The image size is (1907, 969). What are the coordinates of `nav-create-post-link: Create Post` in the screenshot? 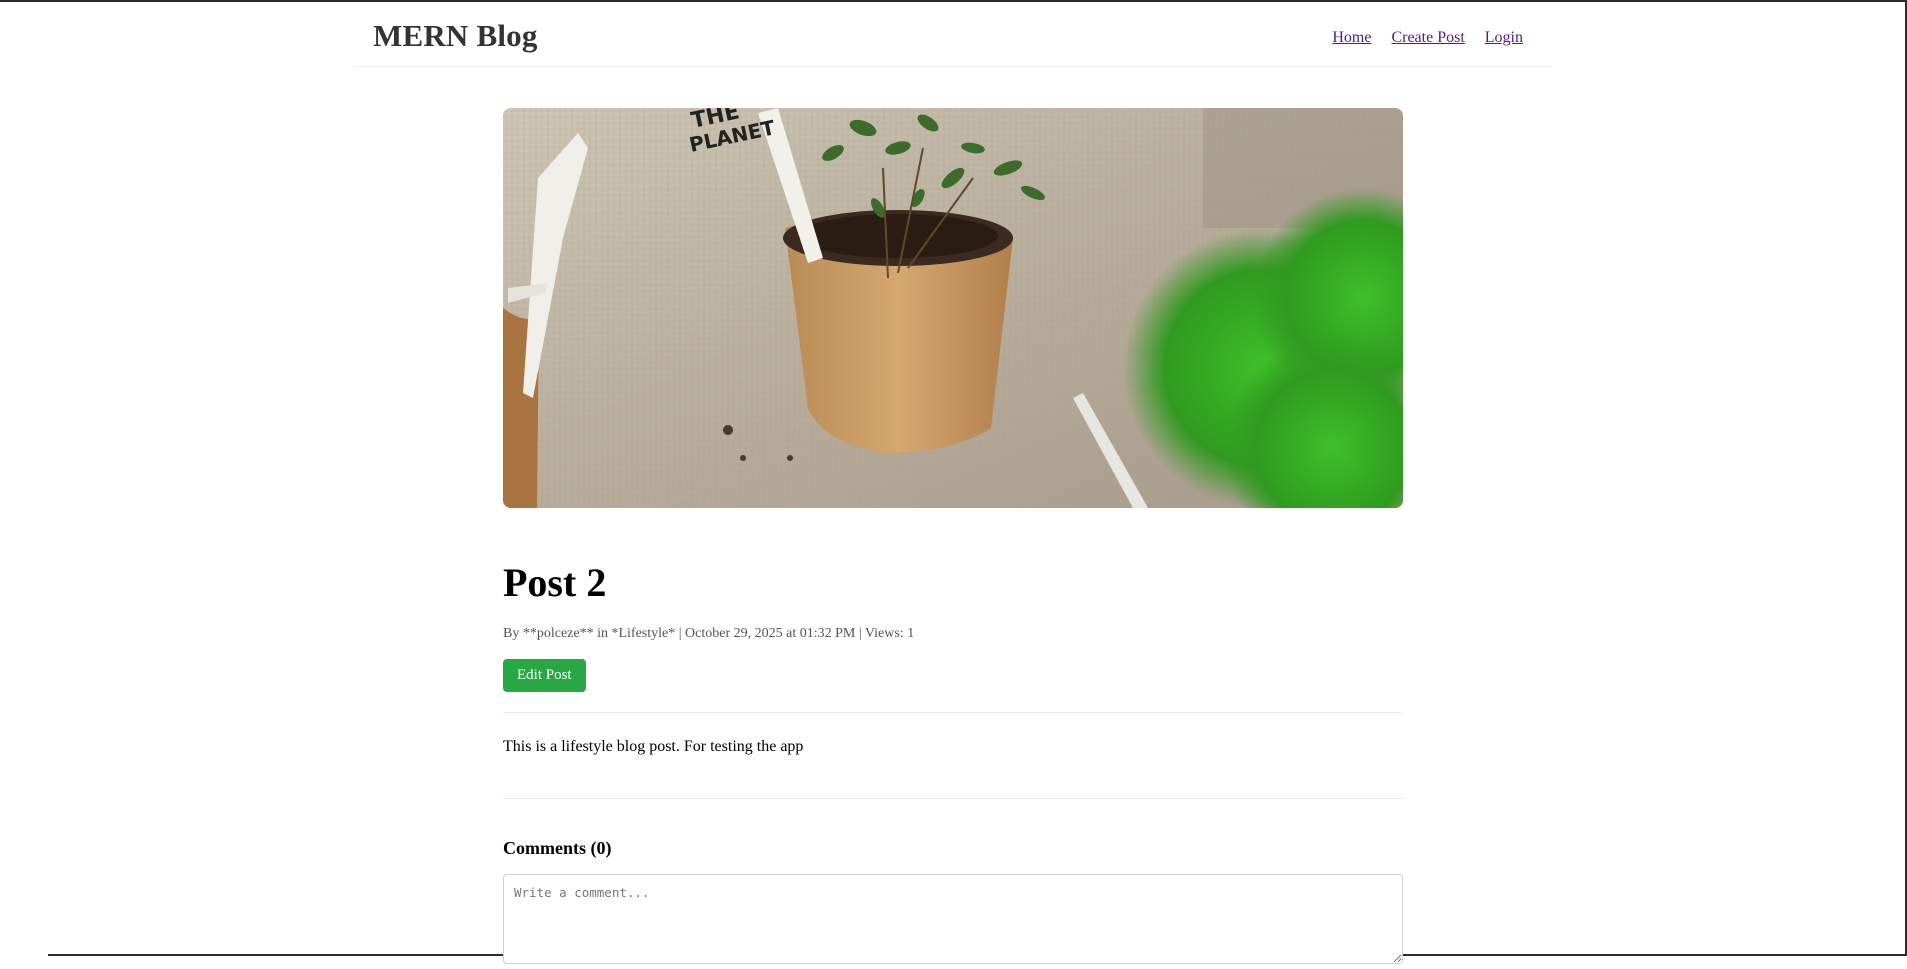 It's located at (1427, 38).